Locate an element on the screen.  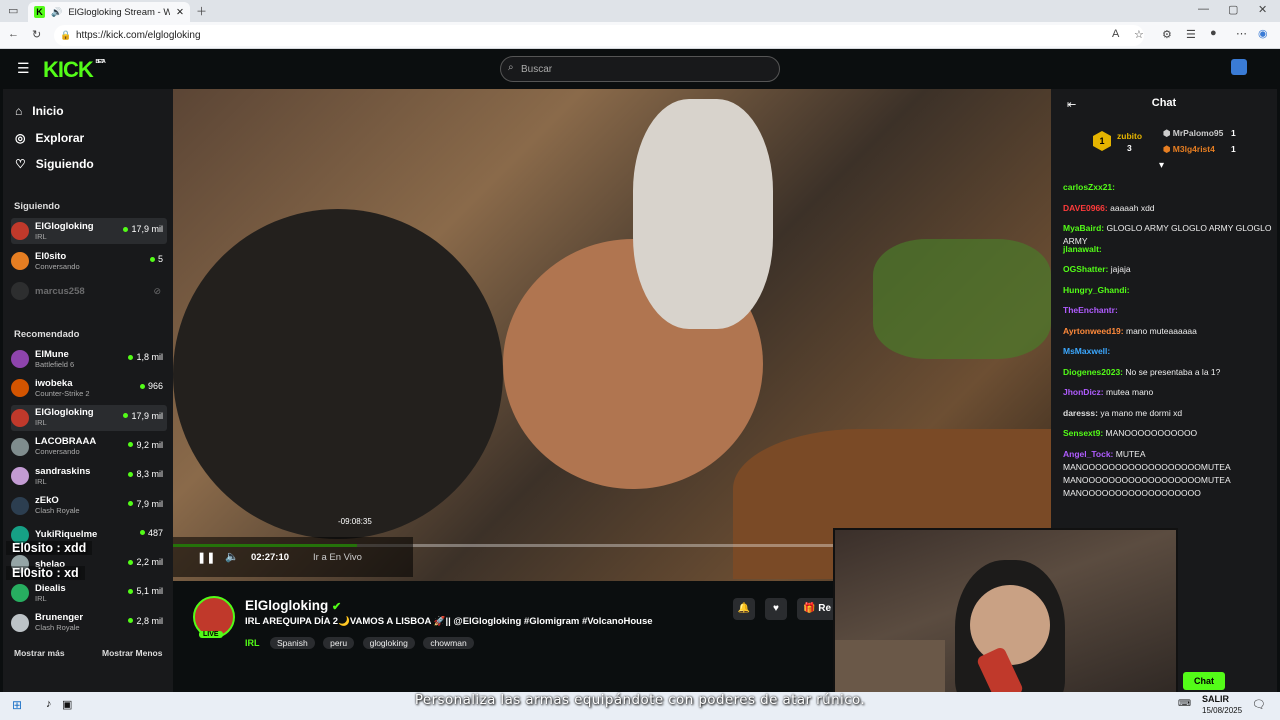
search-input: ⌕ Buscar is located at coordinates (640, 69).